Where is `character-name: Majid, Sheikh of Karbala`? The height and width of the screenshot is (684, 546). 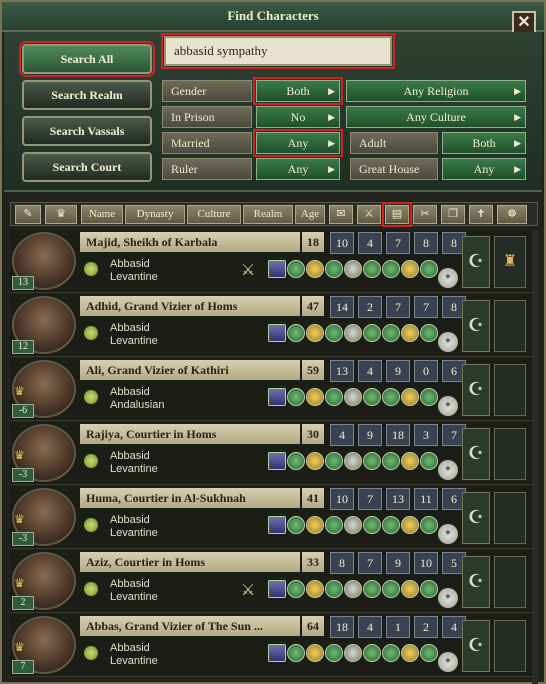 character-name: Majid, Sheikh of Karbala is located at coordinates (190, 242).